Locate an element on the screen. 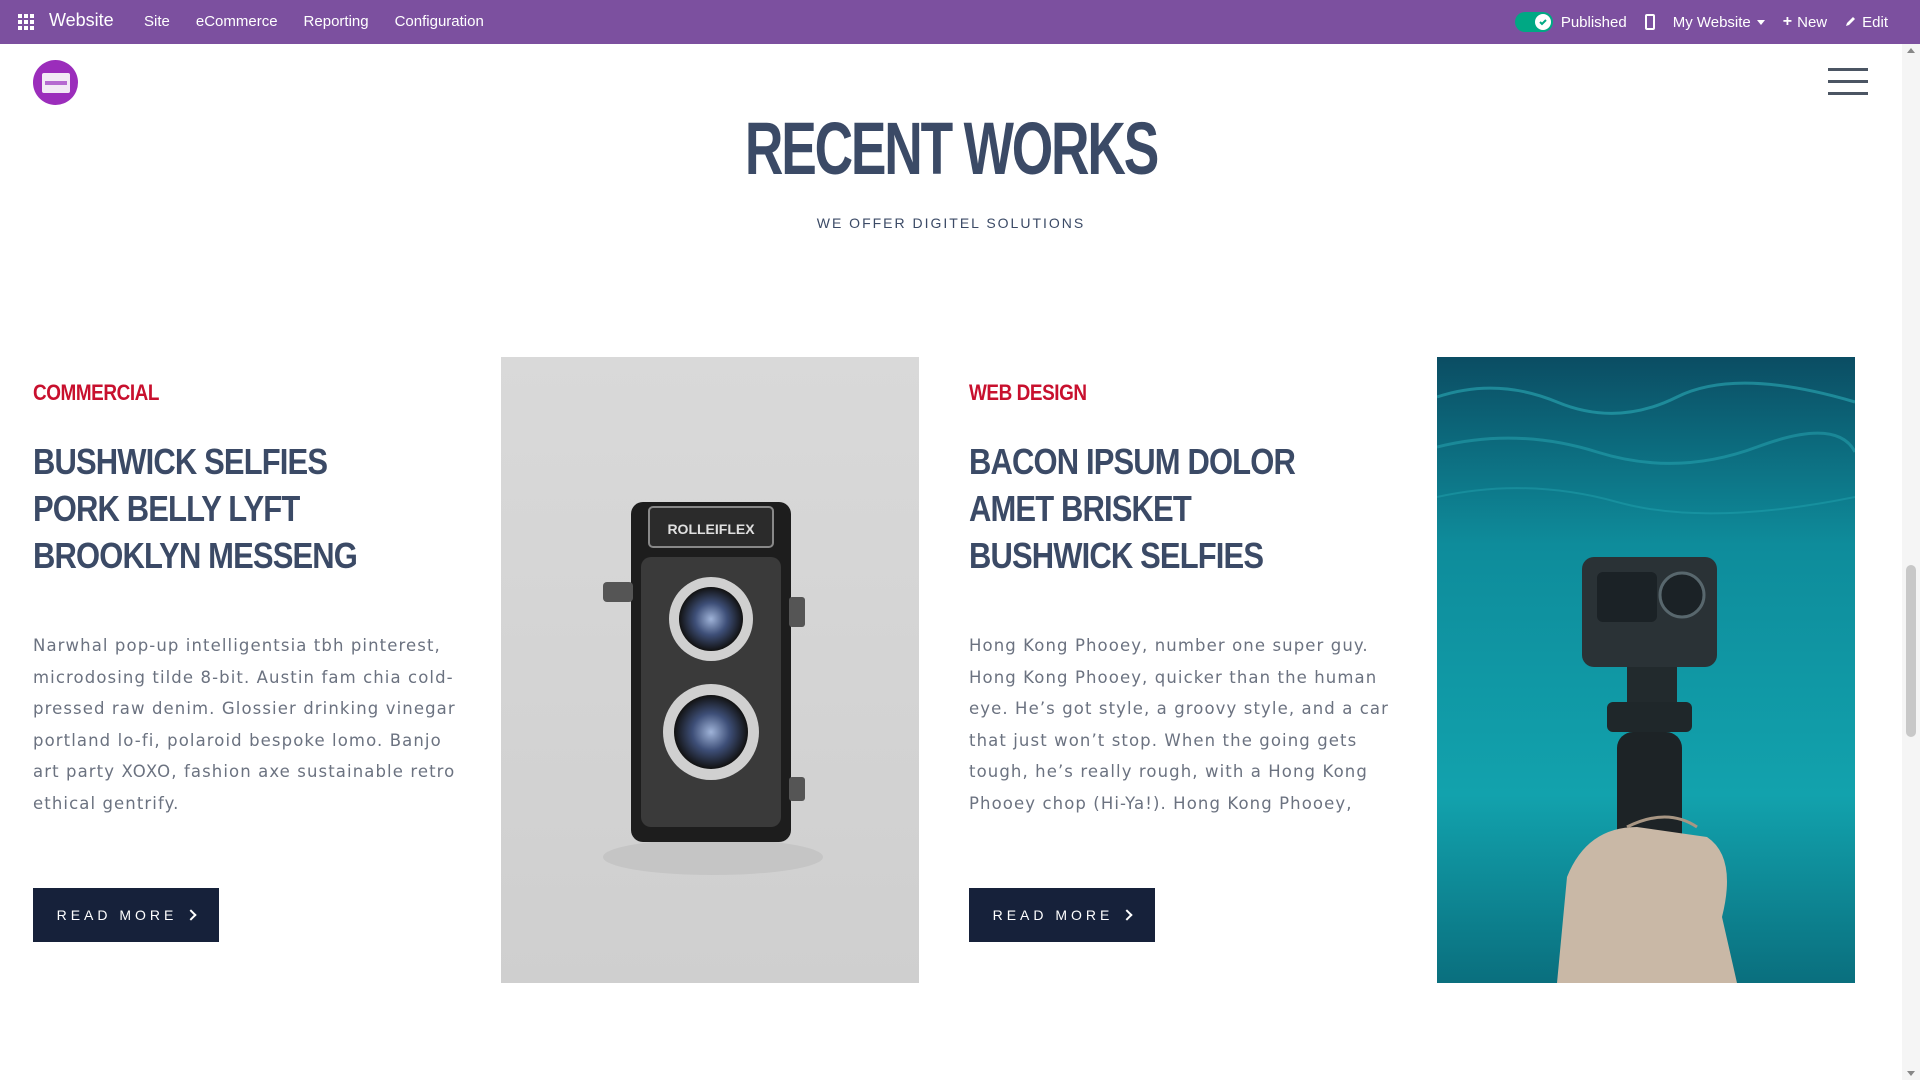 This screenshot has width=1920, height=1080. toggle-switch is located at coordinates (1533, 22).